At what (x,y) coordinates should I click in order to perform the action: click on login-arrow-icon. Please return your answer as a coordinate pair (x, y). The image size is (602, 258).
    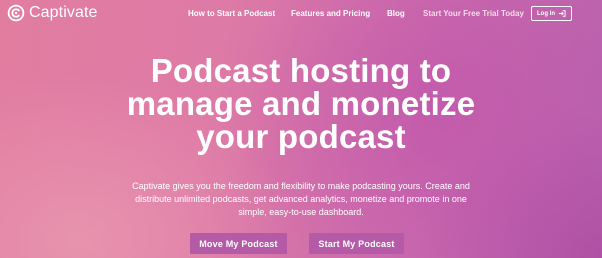
    Looking at the image, I should click on (562, 13).